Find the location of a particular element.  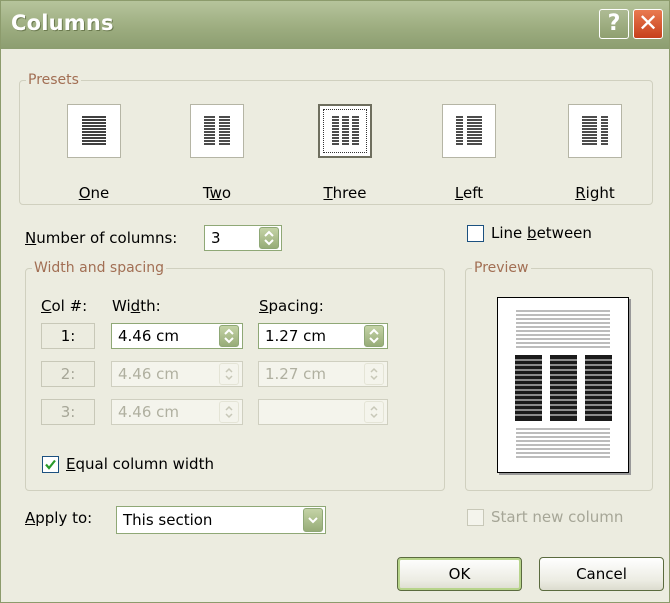

cancel-button: Cancel is located at coordinates (601, 574).